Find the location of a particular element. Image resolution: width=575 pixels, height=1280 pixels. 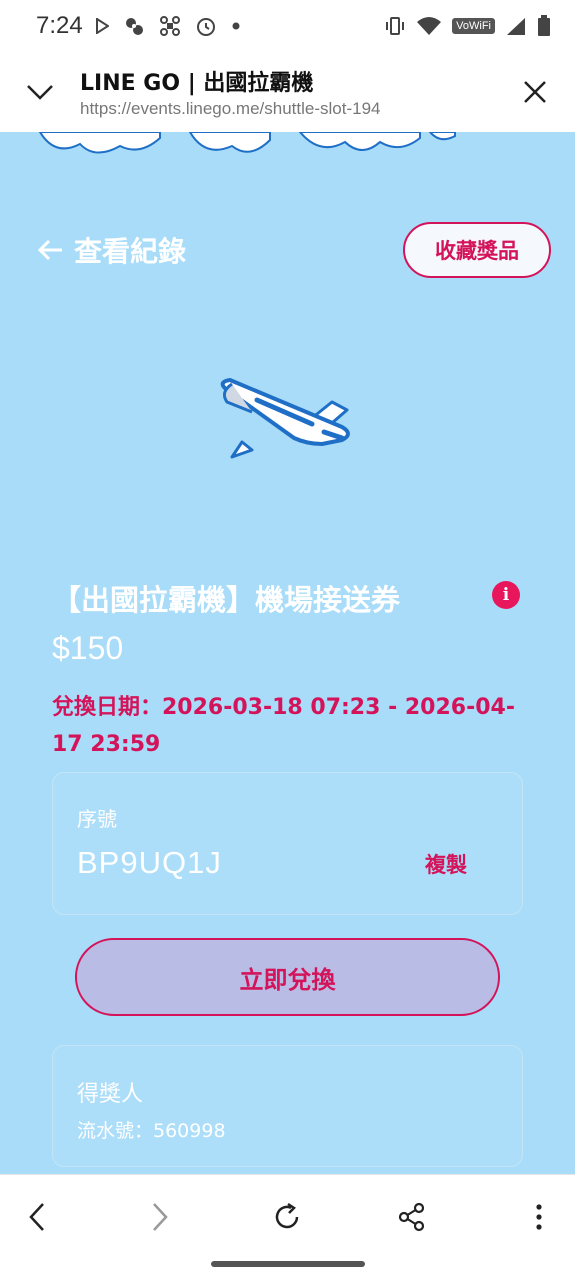

more-vertical-icon is located at coordinates (539, 1217).